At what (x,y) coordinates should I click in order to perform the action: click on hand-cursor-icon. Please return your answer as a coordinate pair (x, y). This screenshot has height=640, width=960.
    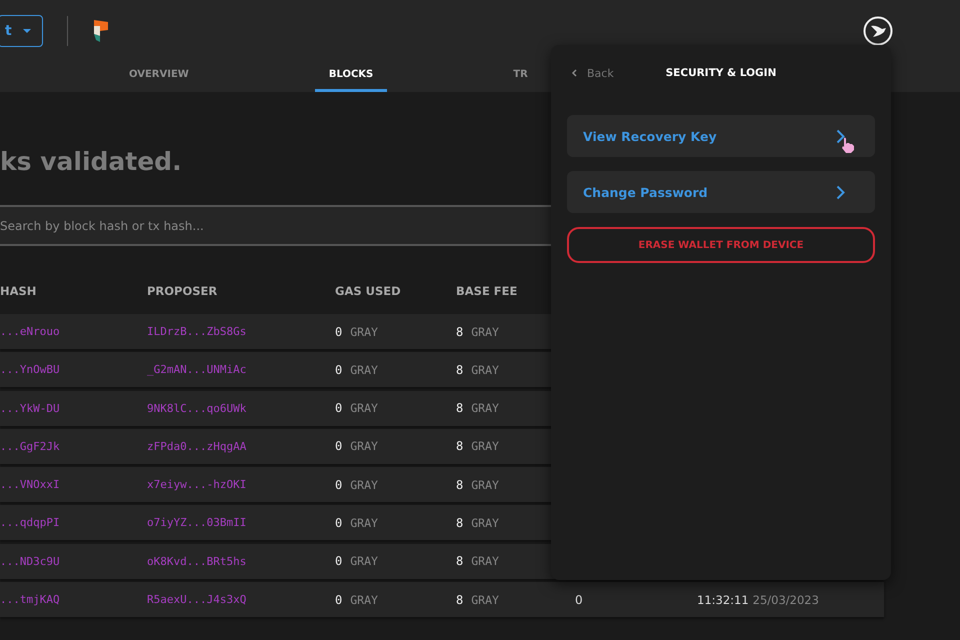
    Looking at the image, I should click on (848, 145).